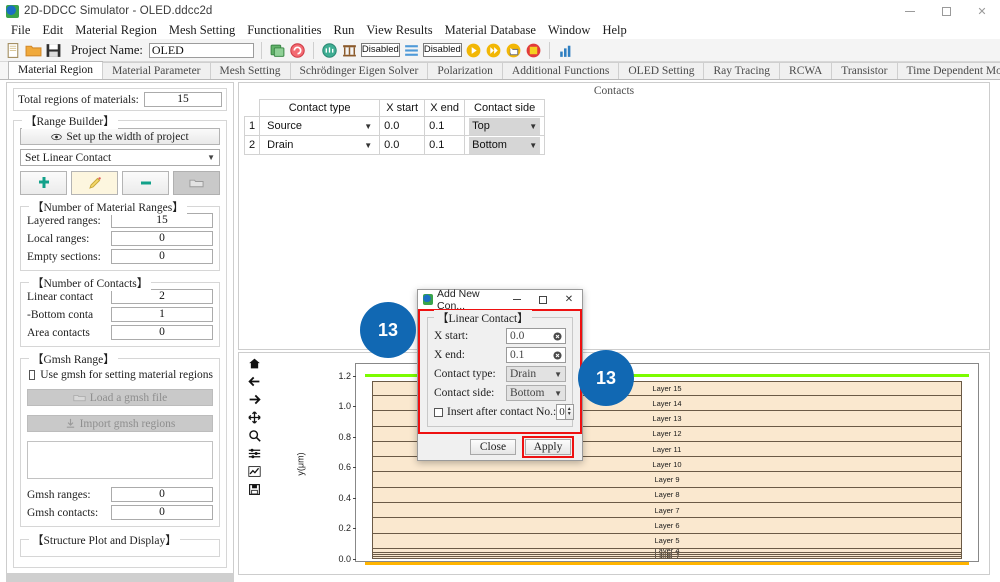 This screenshot has width=1000, height=582. I want to click on menu-material-database: Material Database, so click(490, 30).